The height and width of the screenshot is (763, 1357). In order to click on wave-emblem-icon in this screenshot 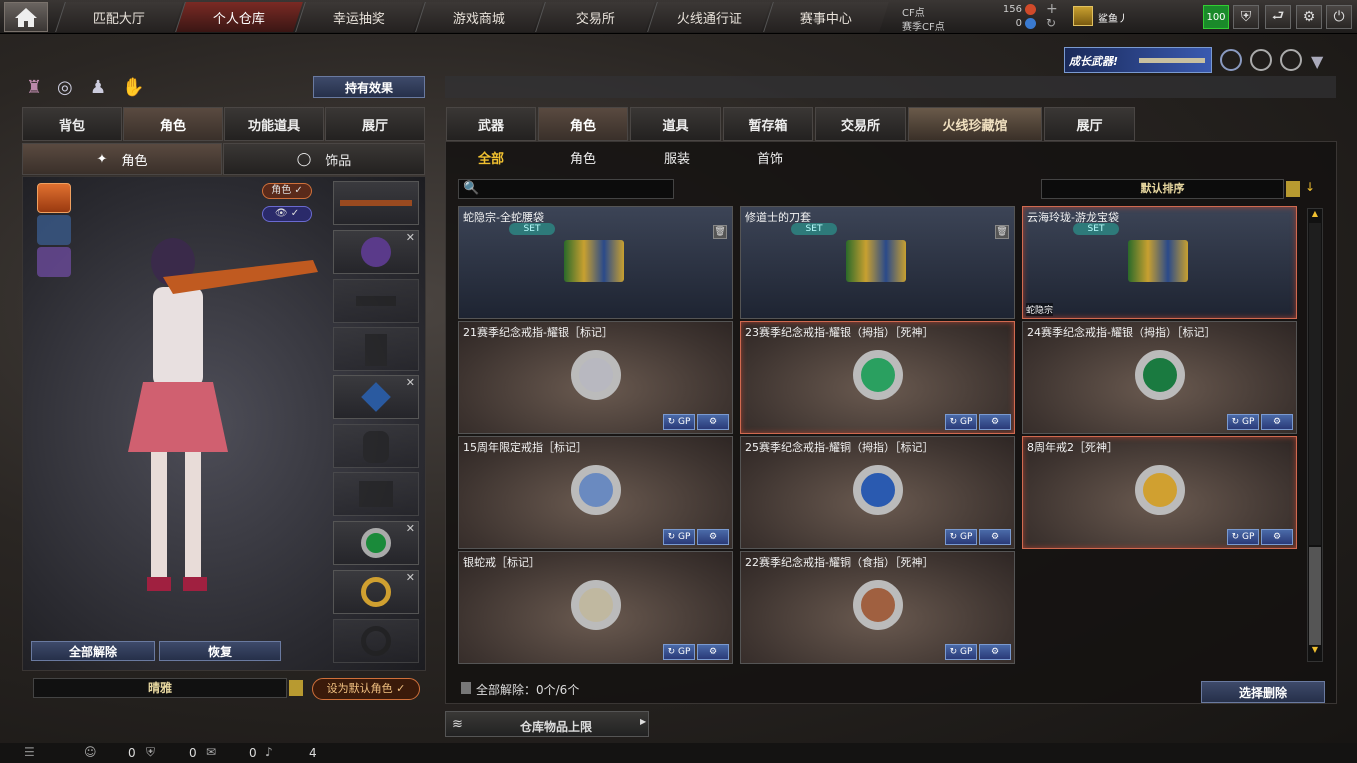, I will do `click(54, 230)`.